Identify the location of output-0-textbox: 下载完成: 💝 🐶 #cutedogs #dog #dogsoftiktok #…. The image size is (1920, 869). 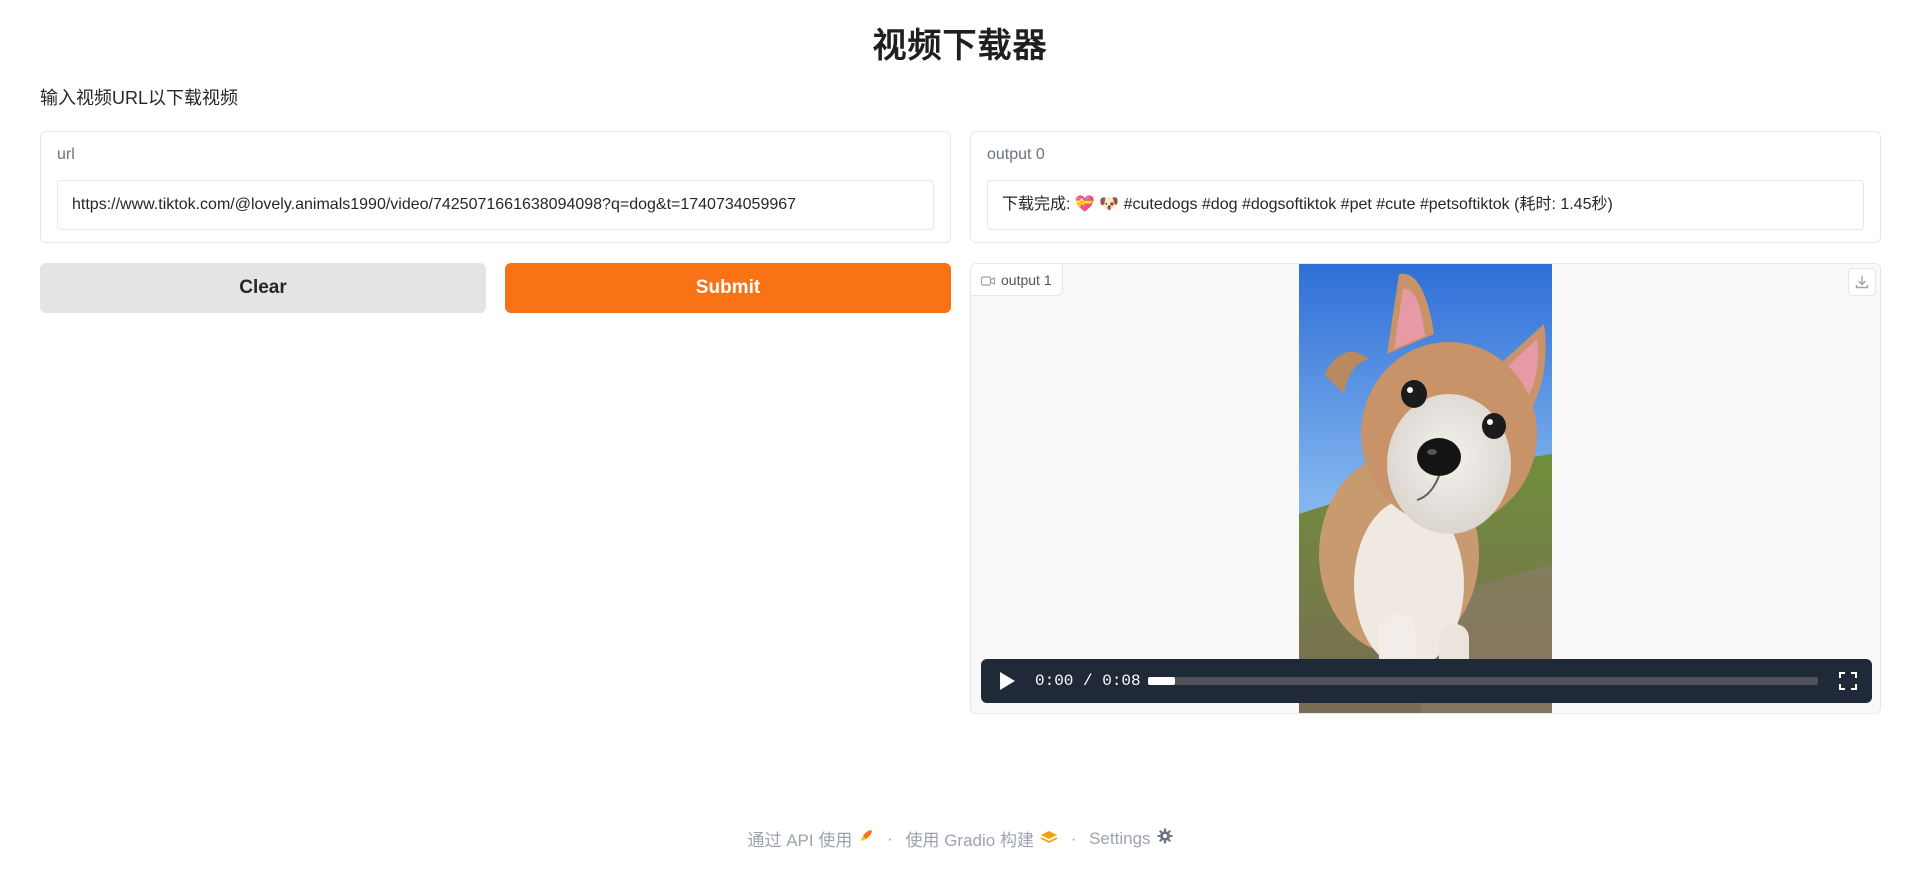
(1425, 205).